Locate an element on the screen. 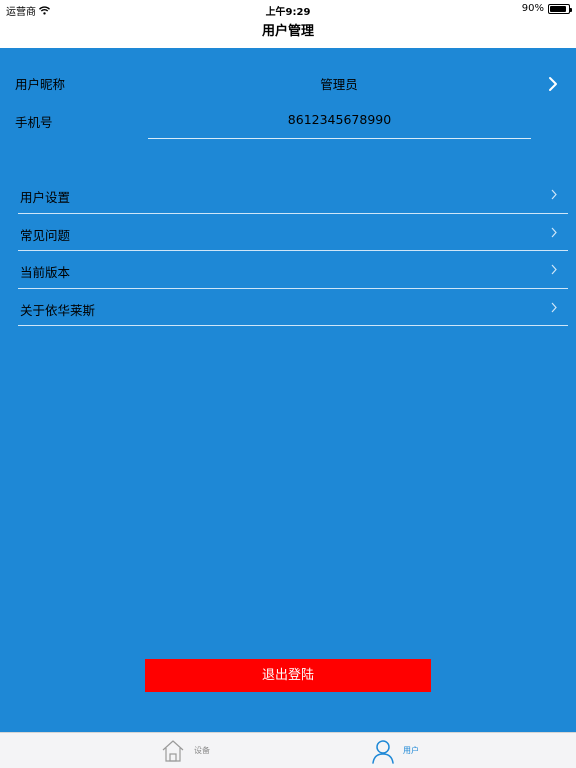 Image resolution: width=576 pixels, height=768 pixels. status-bar: 运营商 上午9:29 90% is located at coordinates (288, 9).